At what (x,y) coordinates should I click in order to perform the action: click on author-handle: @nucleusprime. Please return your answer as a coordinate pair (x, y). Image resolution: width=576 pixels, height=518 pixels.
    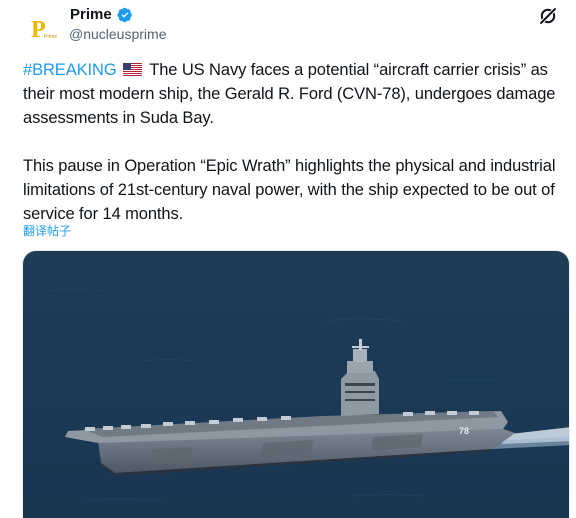
    Looking at the image, I should click on (117, 34).